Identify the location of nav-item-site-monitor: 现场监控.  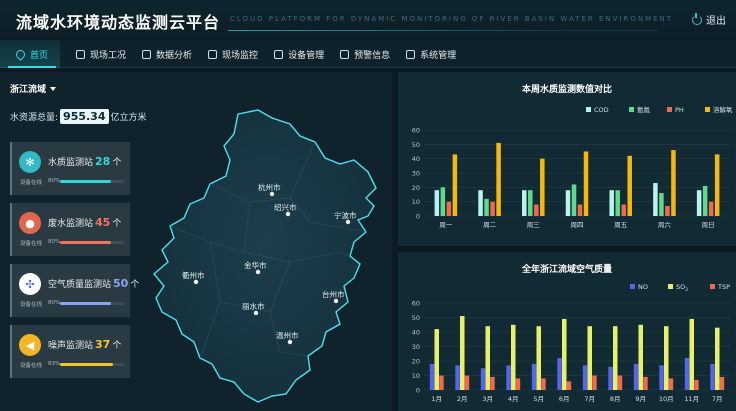
(225, 54).